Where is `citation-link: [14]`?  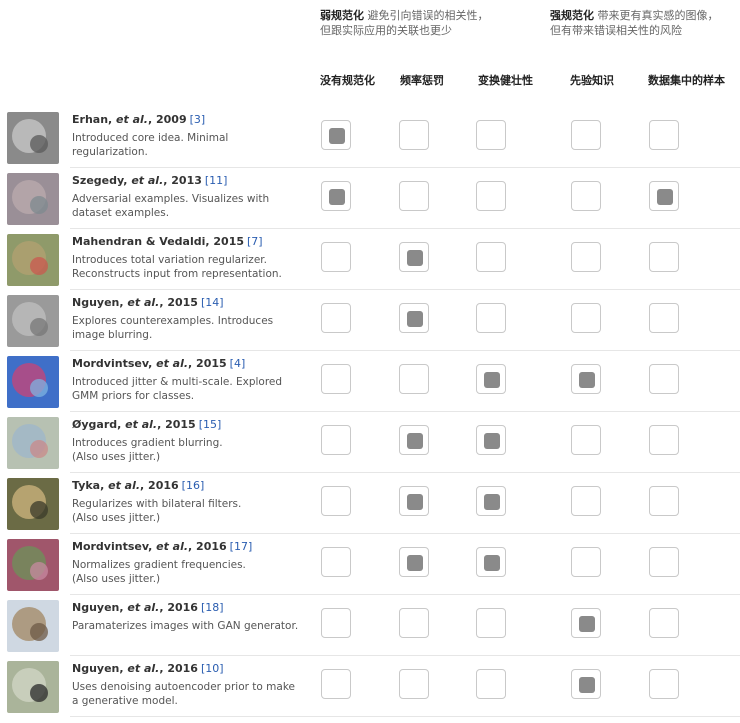
citation-link: [14] is located at coordinates (212, 302).